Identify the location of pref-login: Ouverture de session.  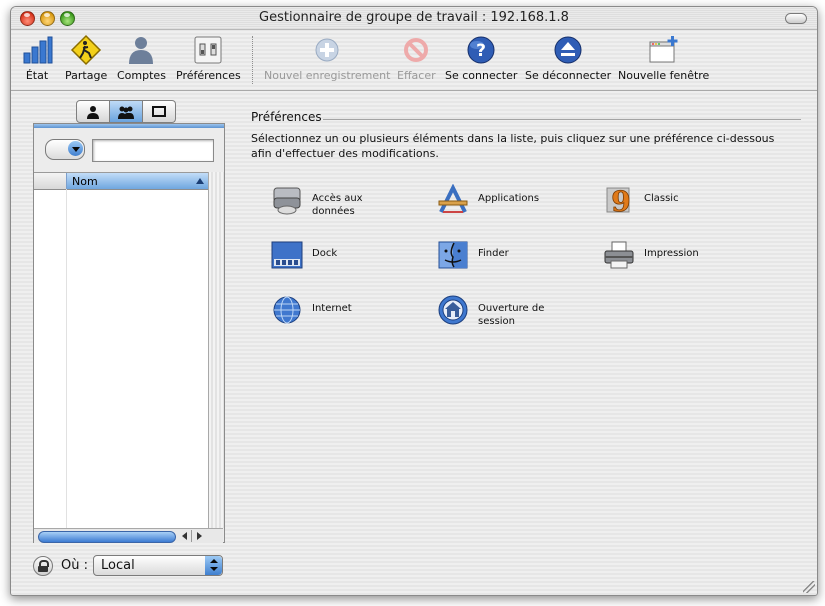
(502, 311).